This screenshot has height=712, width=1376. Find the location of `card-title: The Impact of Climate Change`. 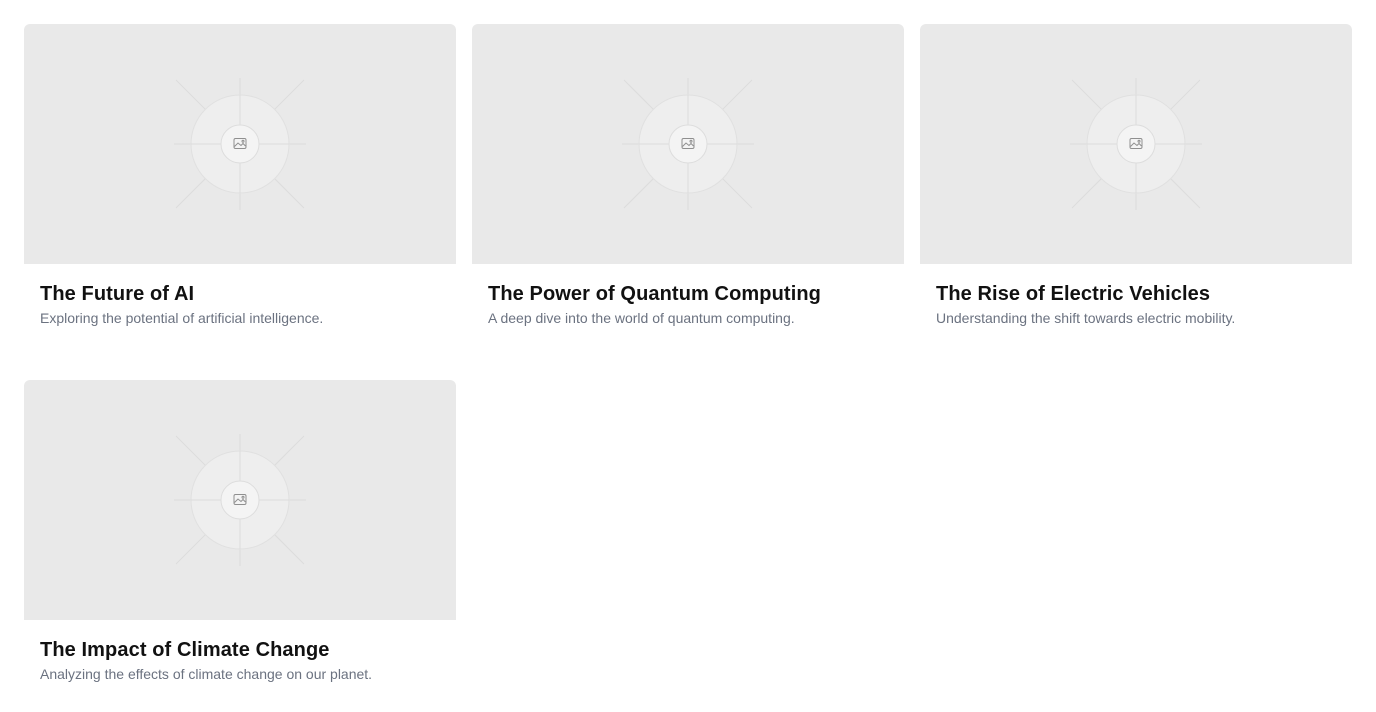

card-title: The Impact of Climate Change is located at coordinates (185, 650).